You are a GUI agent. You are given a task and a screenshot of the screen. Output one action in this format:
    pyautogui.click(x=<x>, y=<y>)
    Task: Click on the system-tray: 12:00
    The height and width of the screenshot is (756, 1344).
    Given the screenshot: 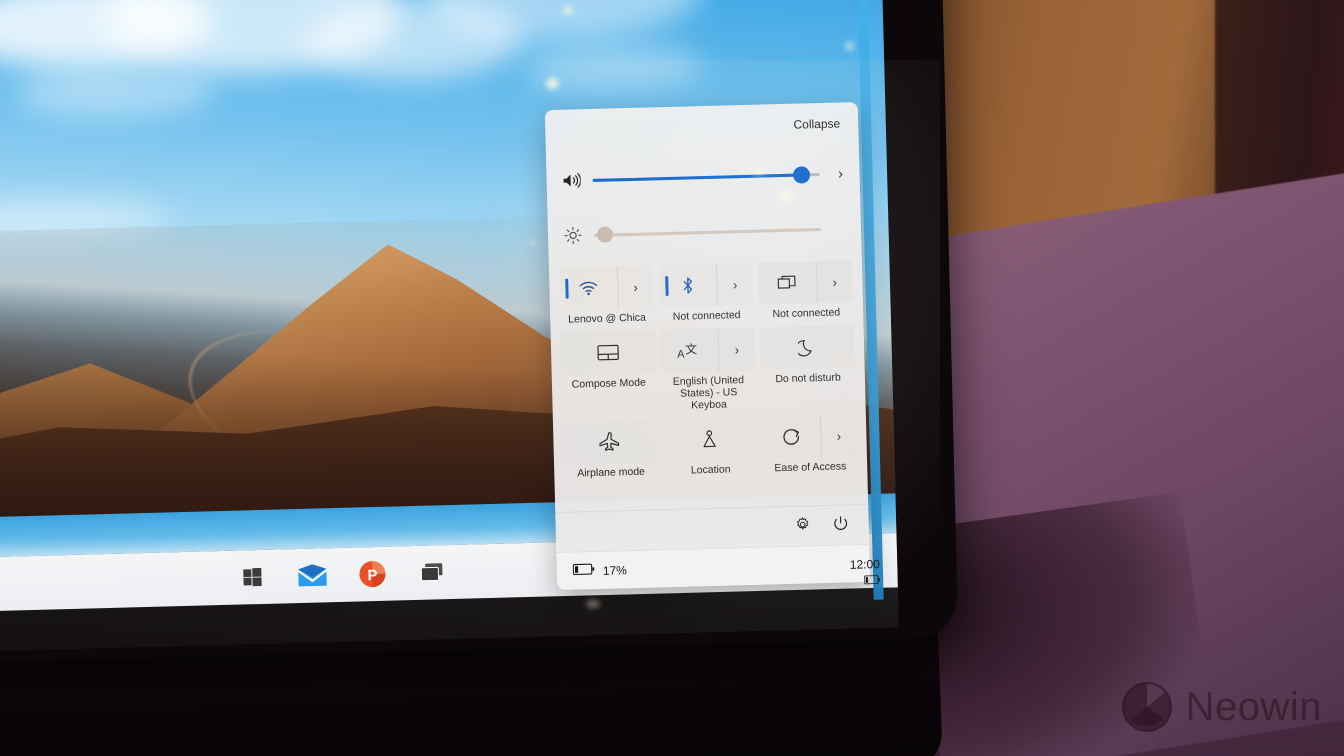 What is the action you would take?
    pyautogui.click(x=845, y=571)
    